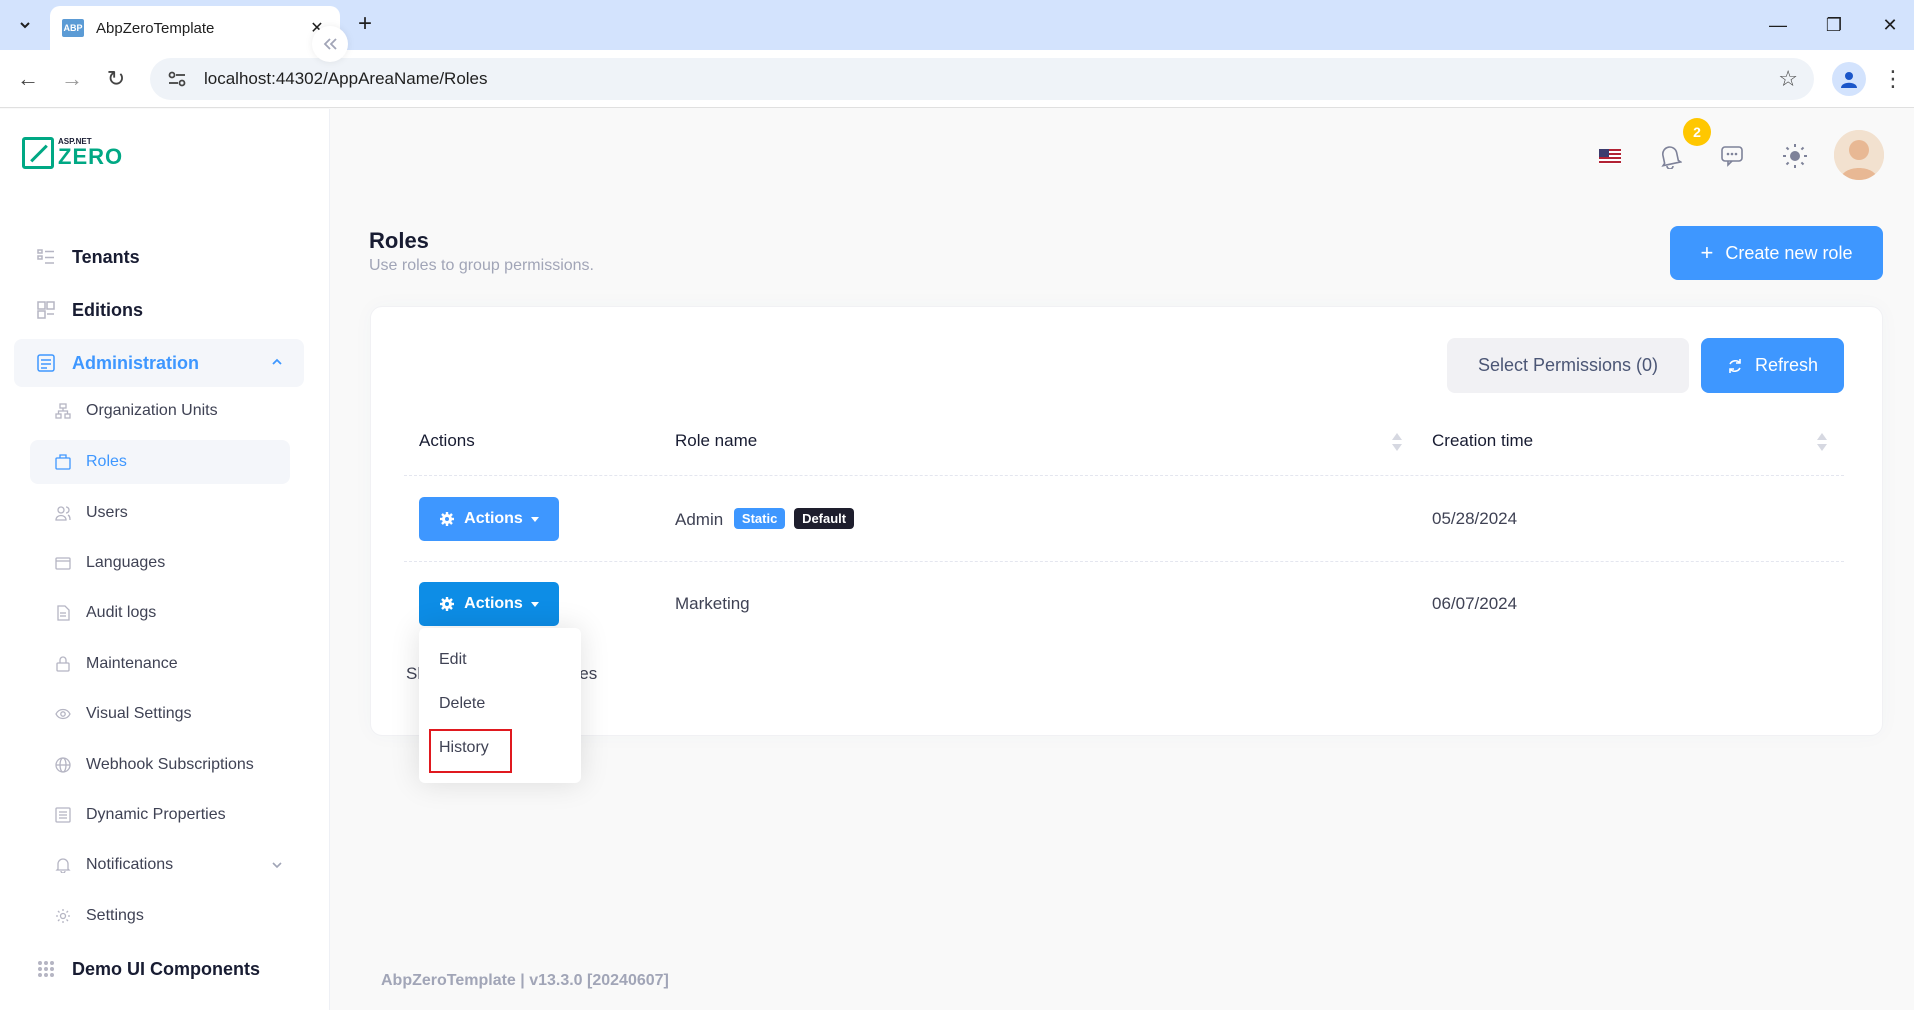  What do you see at coordinates (699, 519) in the screenshot?
I see `role-name: Admin` at bounding box center [699, 519].